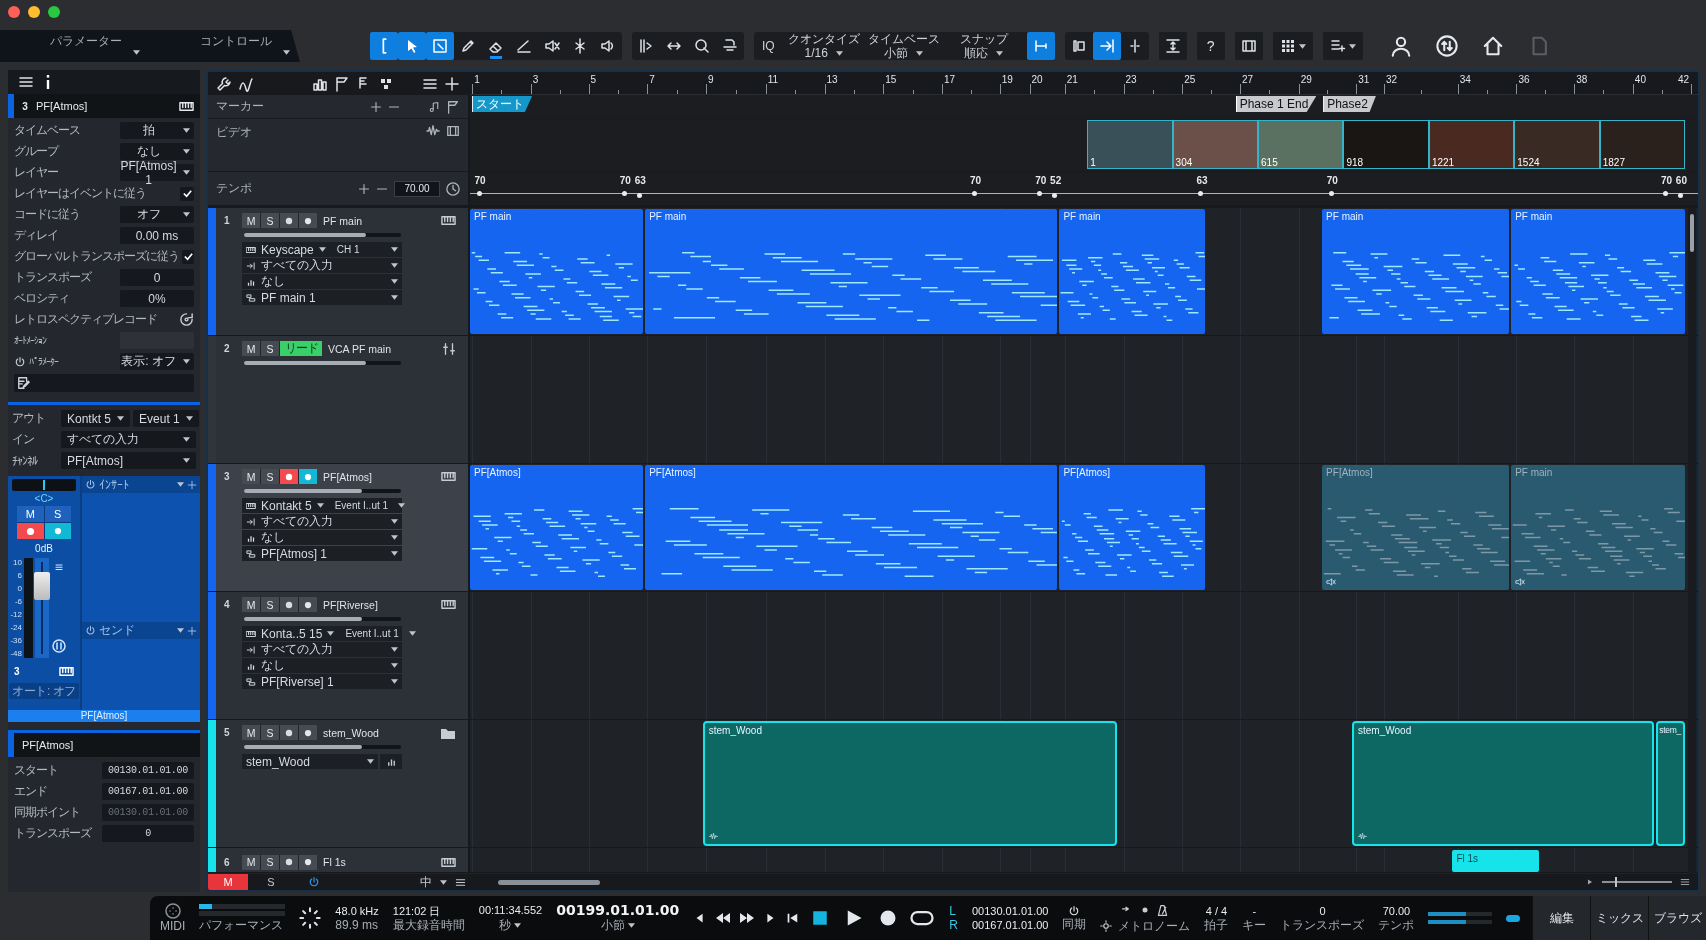 This screenshot has height=940, width=1706. Describe the element at coordinates (157, 235) in the screenshot. I see `property-field: 0.00 ms` at that location.